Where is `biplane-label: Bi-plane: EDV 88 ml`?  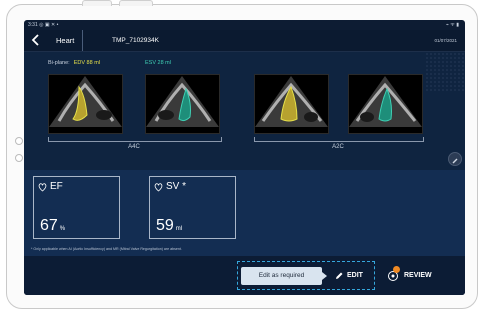
biplane-label: Bi-plane: EDV 88 ml is located at coordinates (74, 63).